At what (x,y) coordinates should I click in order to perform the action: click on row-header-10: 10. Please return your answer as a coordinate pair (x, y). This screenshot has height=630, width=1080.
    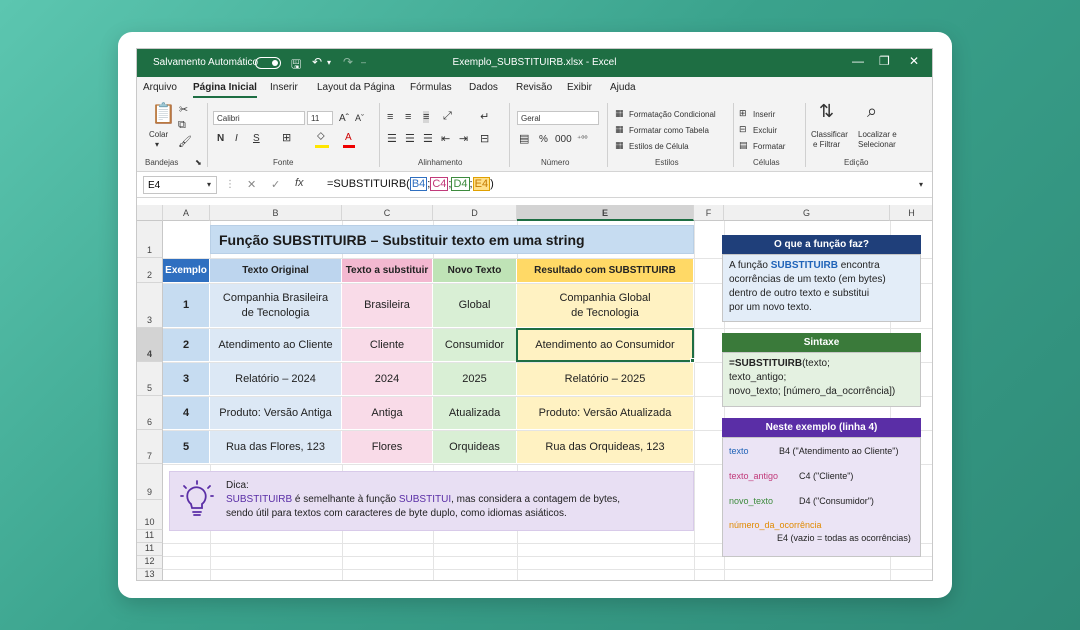
    Looking at the image, I should click on (150, 515).